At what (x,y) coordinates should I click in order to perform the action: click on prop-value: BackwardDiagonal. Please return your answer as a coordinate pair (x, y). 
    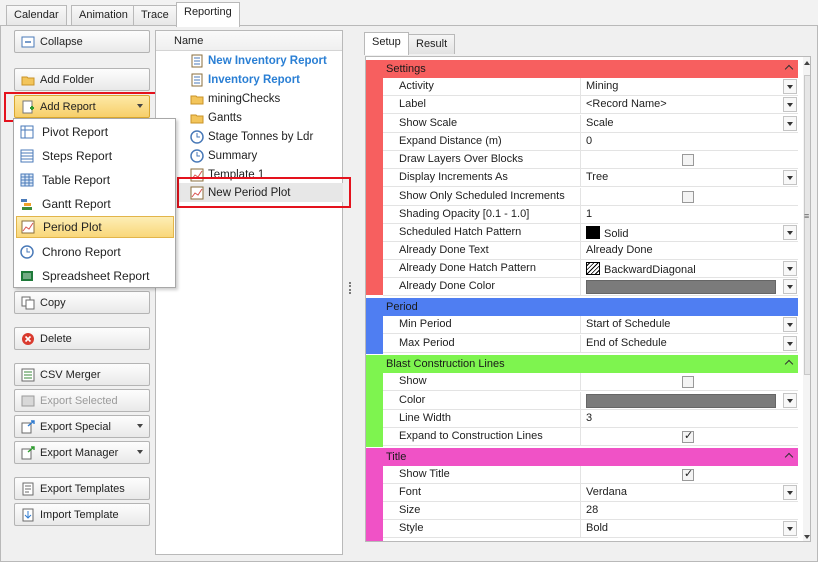
    Looking at the image, I should click on (690, 269).